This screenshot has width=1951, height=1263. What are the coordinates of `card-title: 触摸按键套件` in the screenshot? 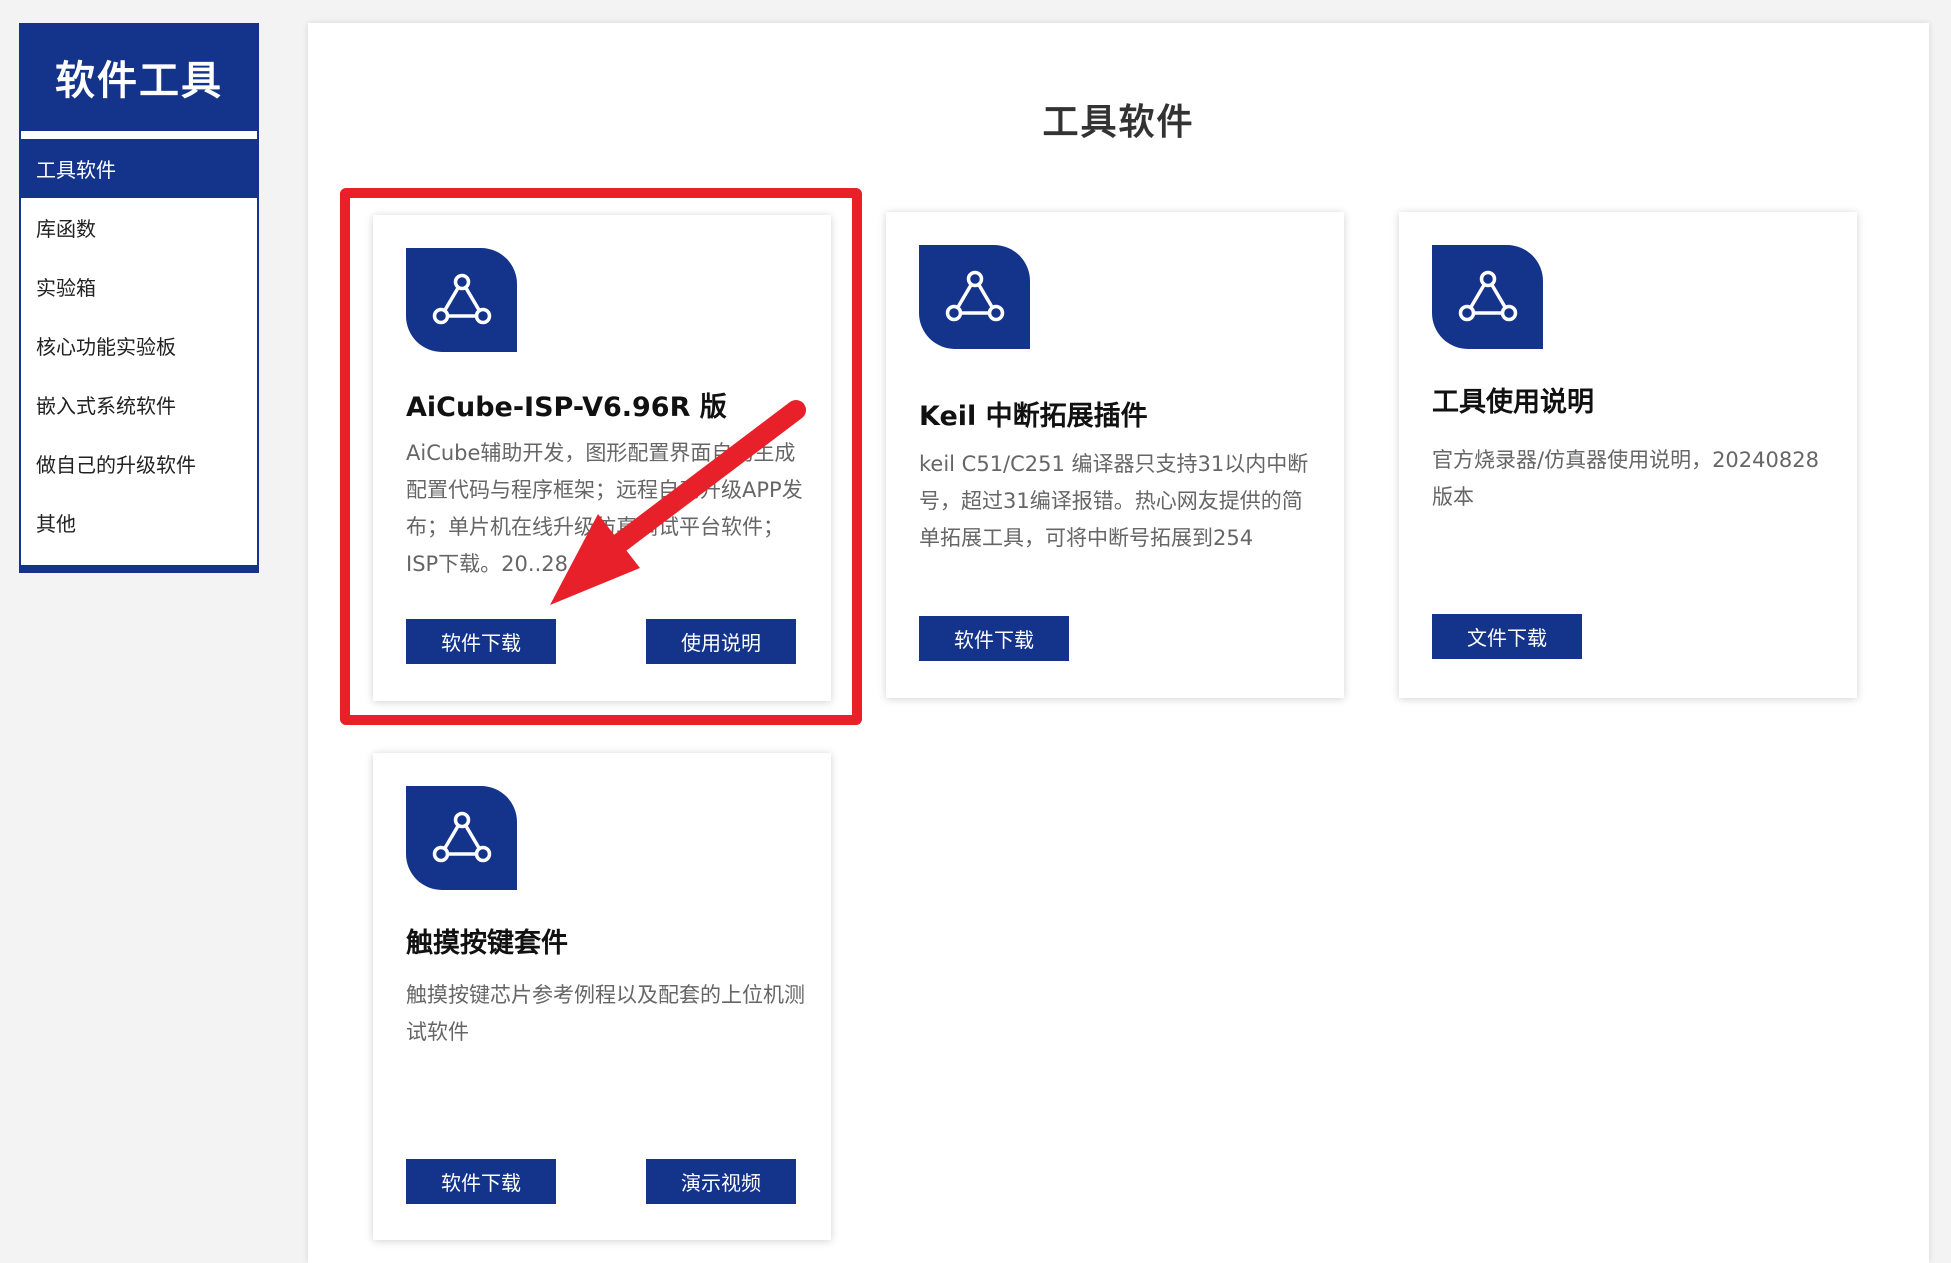 It's located at (487, 943).